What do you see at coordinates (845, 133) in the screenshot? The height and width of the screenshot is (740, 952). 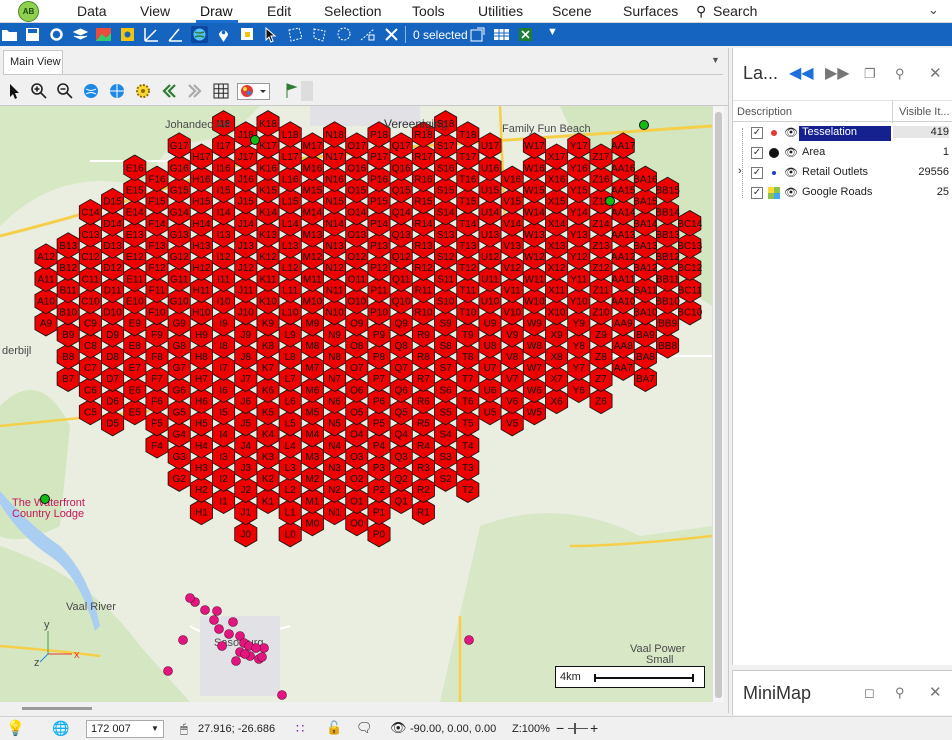 I see `layer-name: Tesselation` at bounding box center [845, 133].